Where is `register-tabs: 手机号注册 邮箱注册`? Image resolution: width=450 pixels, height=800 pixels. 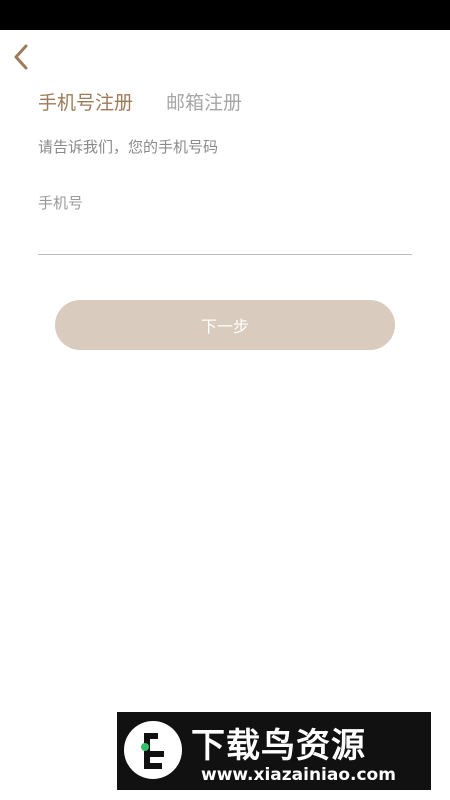
register-tabs: 手机号注册 邮箱注册 is located at coordinates (140, 101).